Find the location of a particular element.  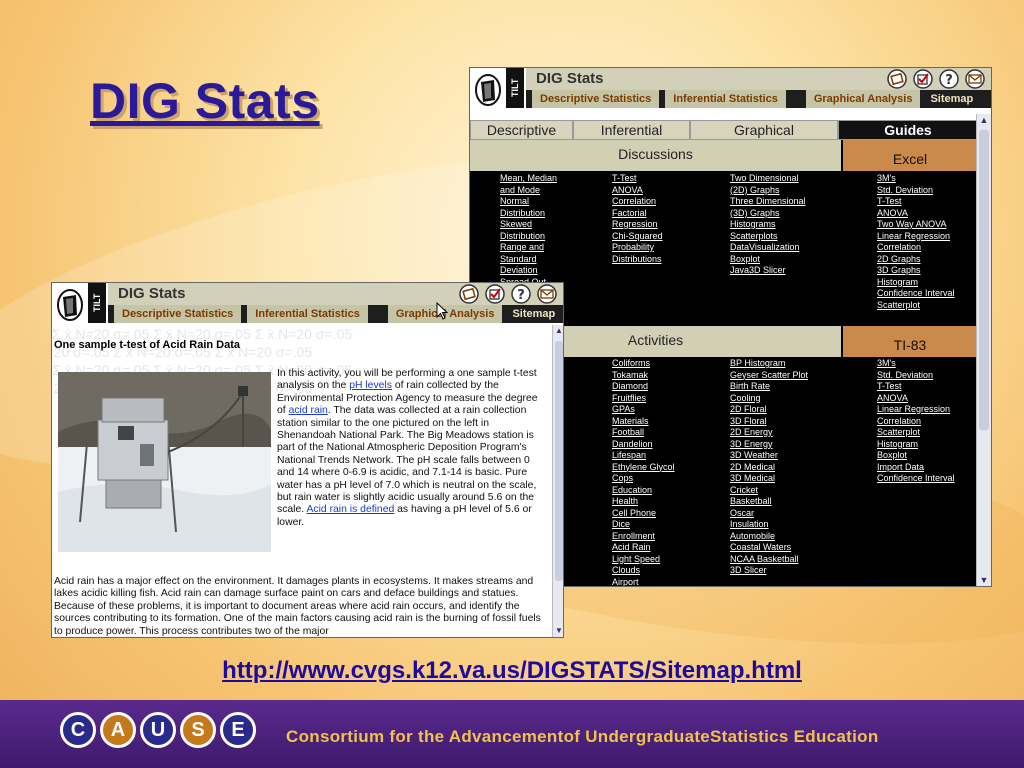

nav-tab-descriptive: Descriptive Statistics is located at coordinates (596, 99).